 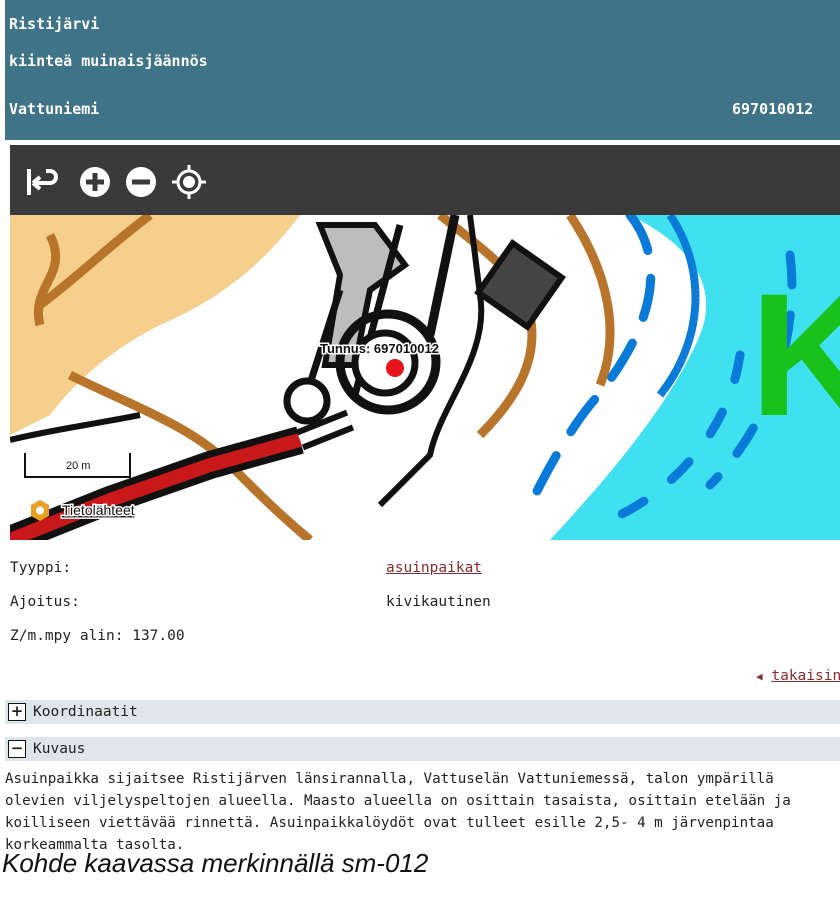 I want to click on zoom-in-icon, so click(x=95, y=182).